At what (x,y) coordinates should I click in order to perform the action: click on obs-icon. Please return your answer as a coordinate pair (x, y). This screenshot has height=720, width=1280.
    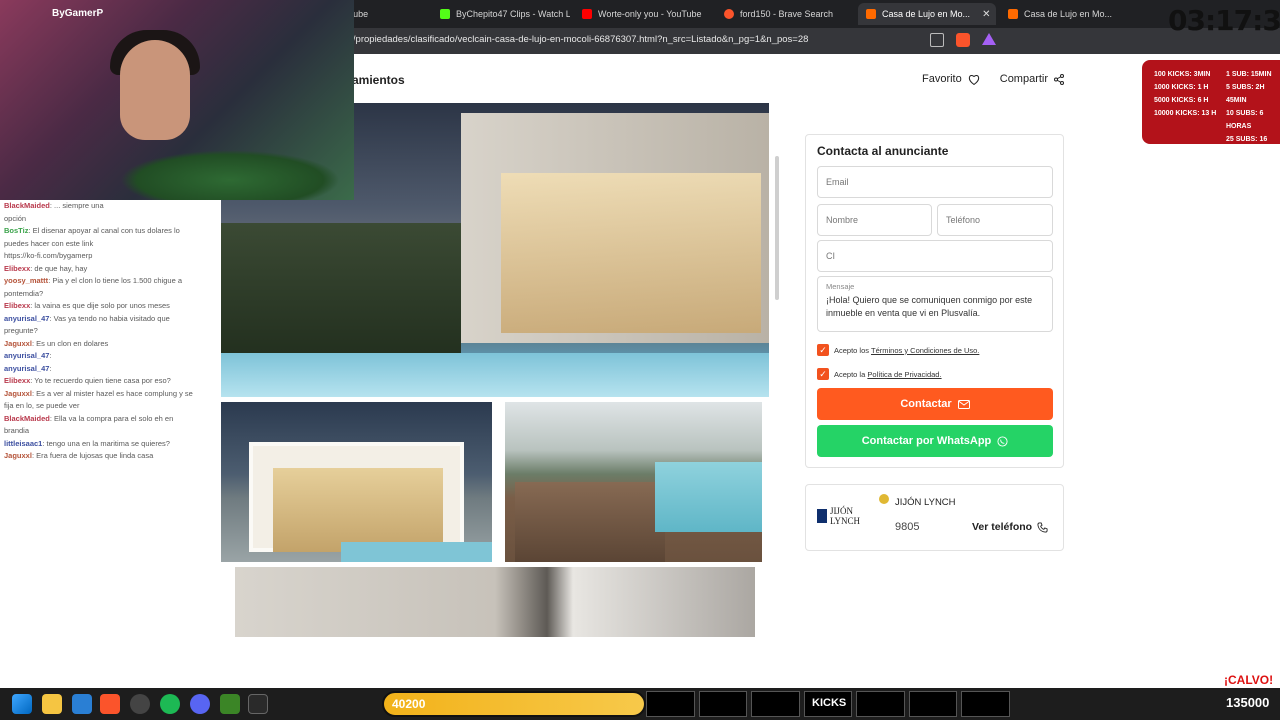
    Looking at the image, I should click on (140, 704).